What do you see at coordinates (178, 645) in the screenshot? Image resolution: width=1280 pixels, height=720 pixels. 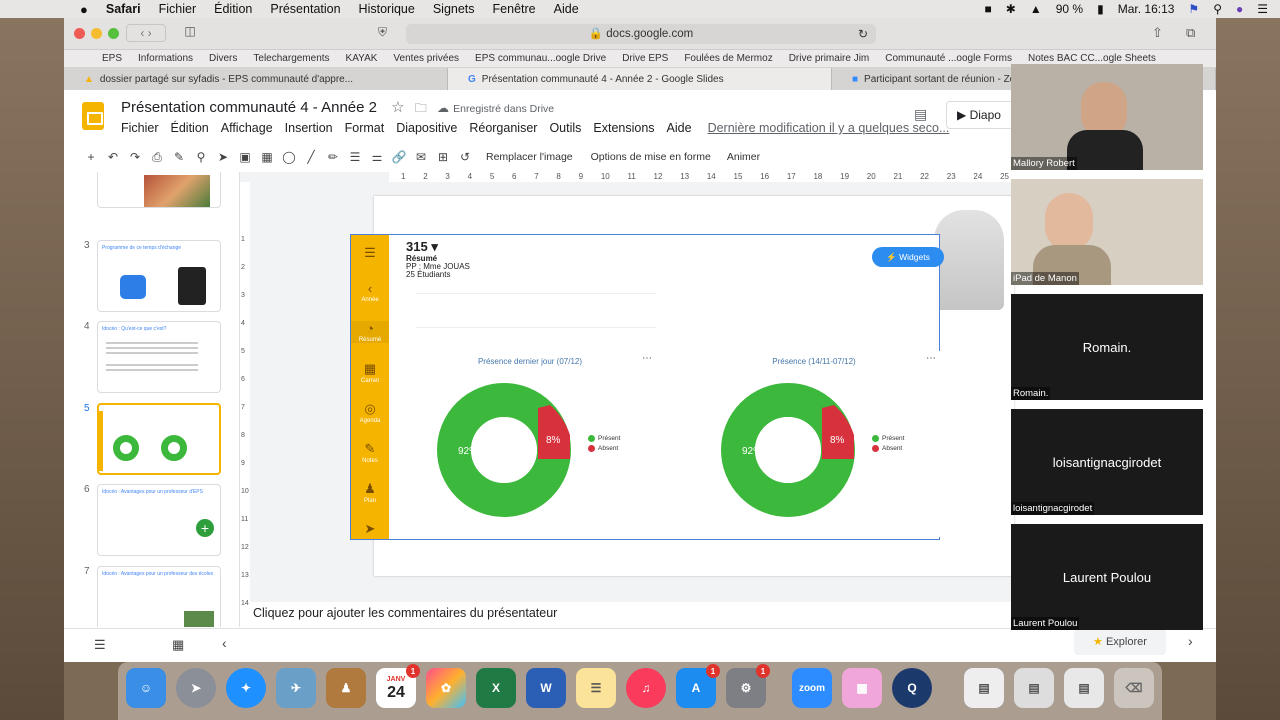 I see `grid-view-icon: ▦` at bounding box center [178, 645].